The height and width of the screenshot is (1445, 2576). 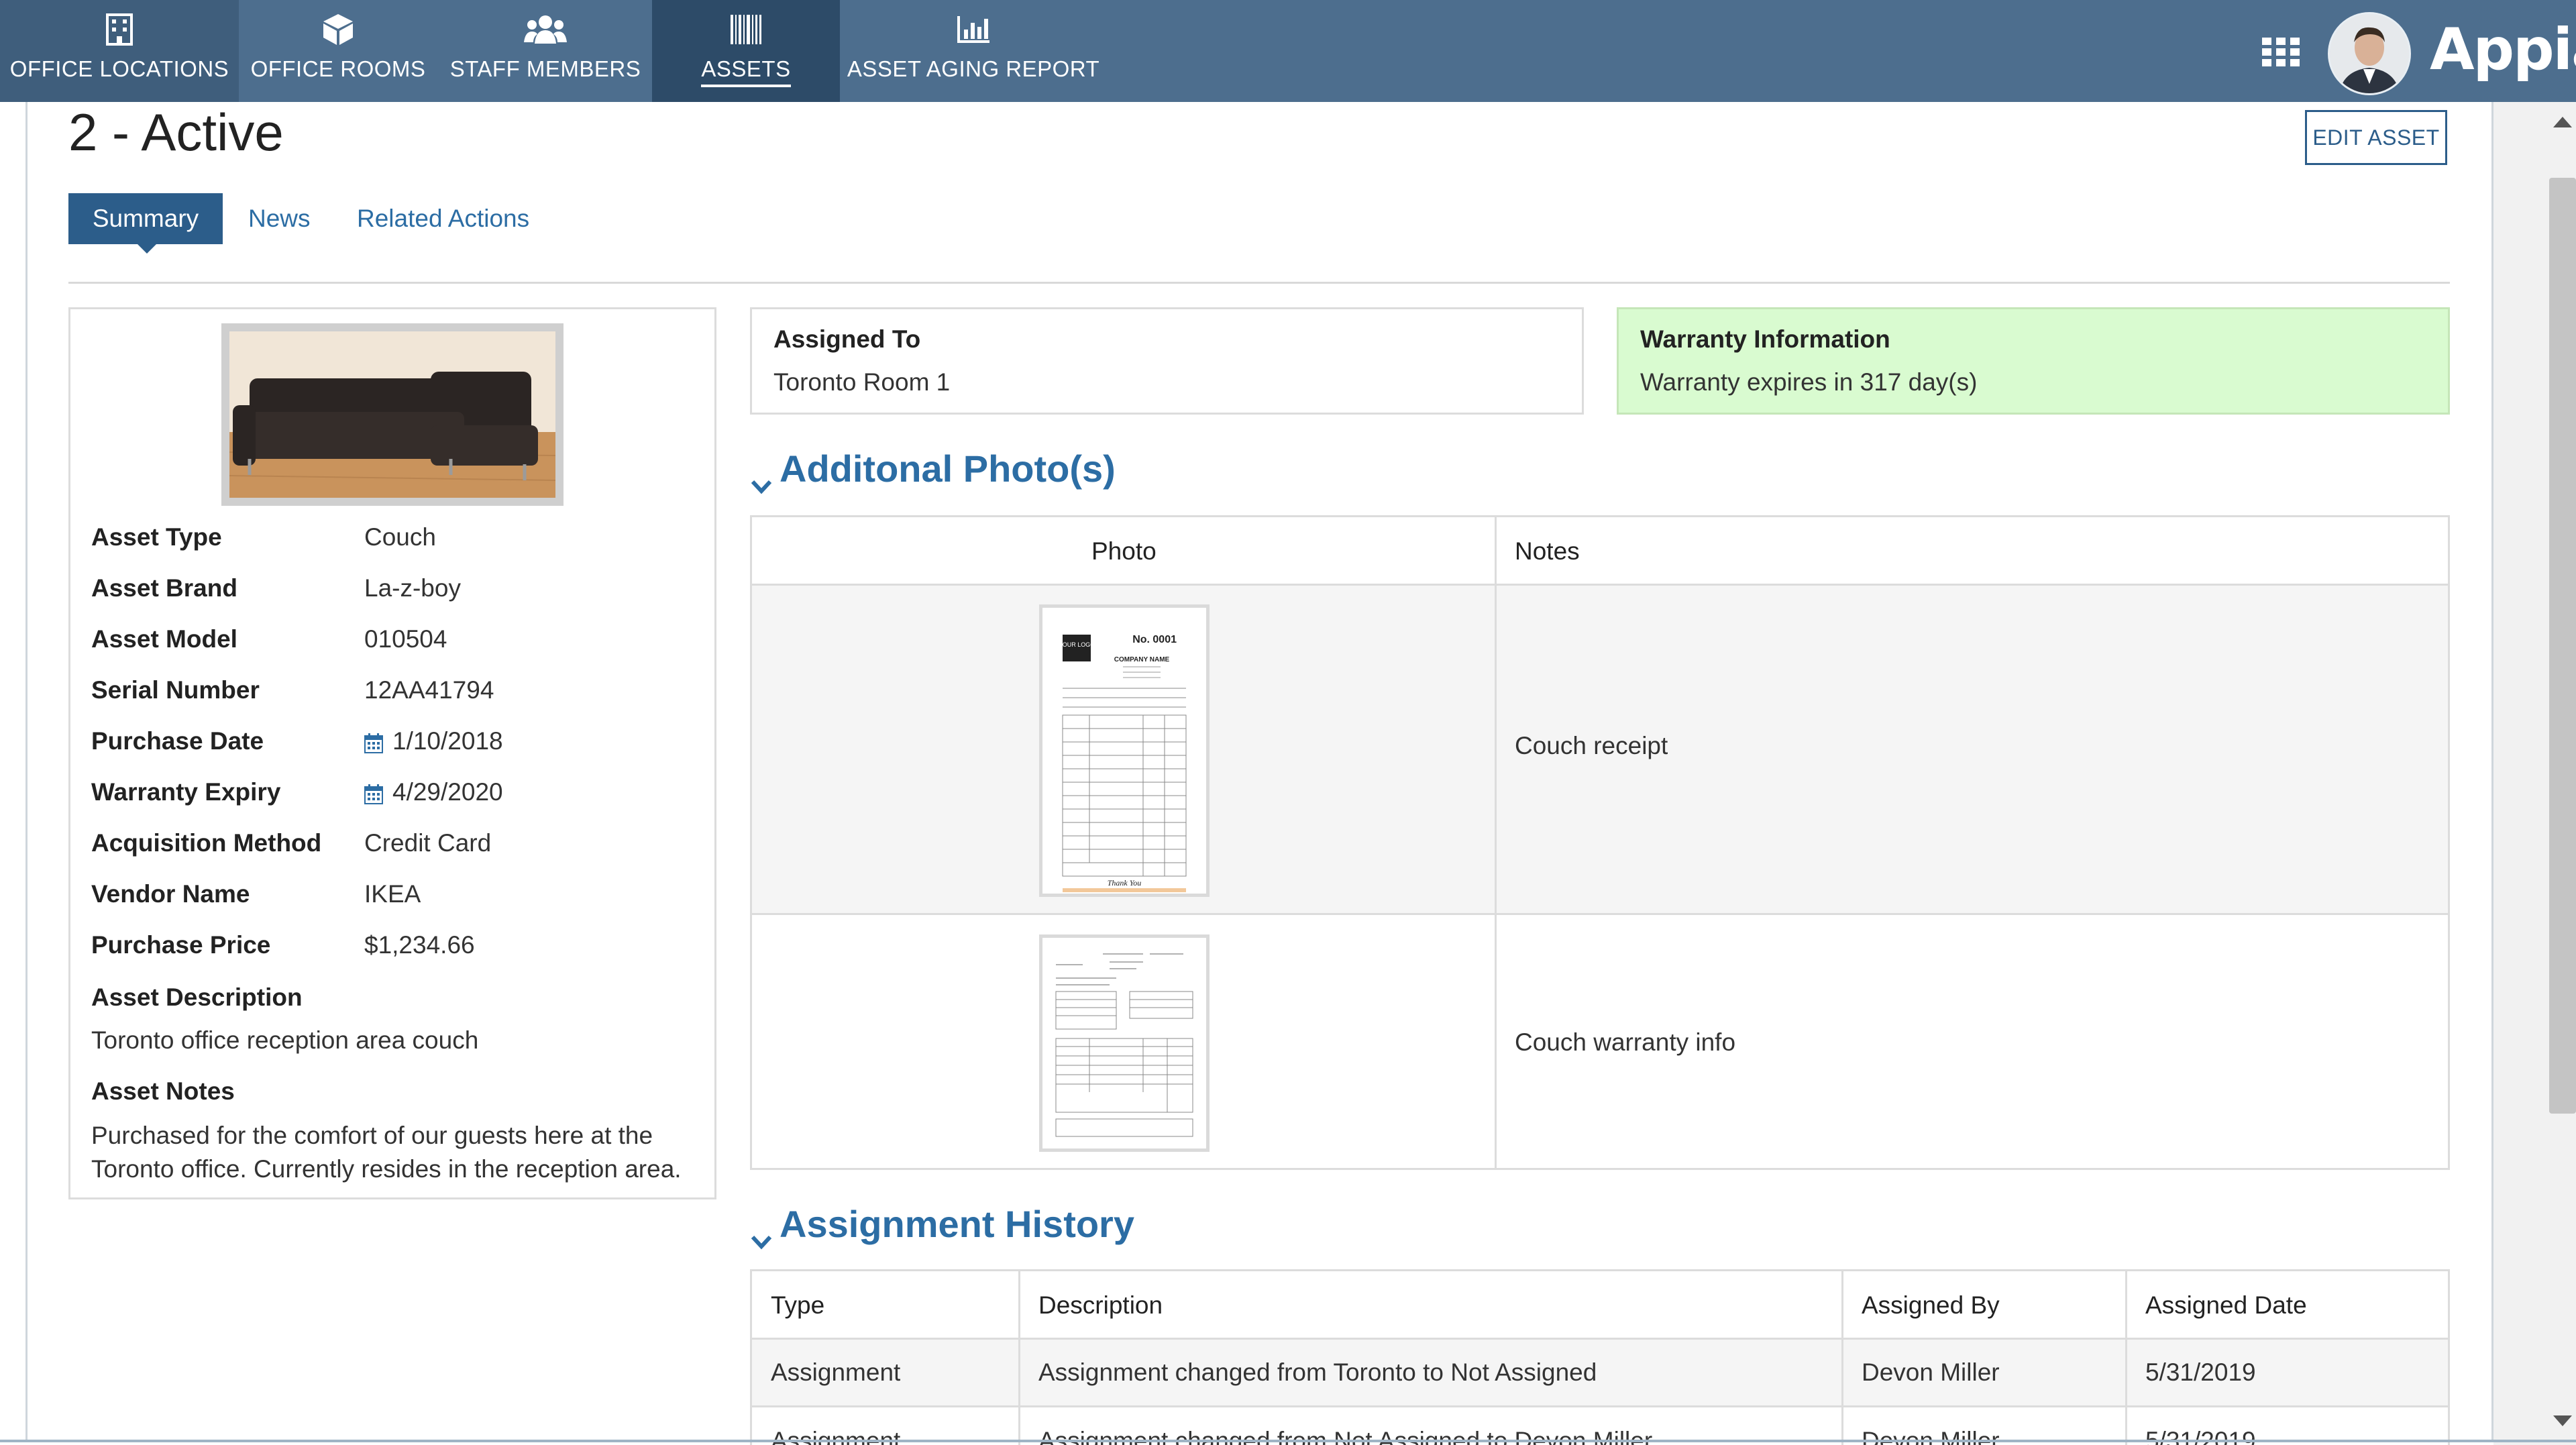 What do you see at coordinates (1100, 1305) in the screenshot?
I see `column-header-description: Description` at bounding box center [1100, 1305].